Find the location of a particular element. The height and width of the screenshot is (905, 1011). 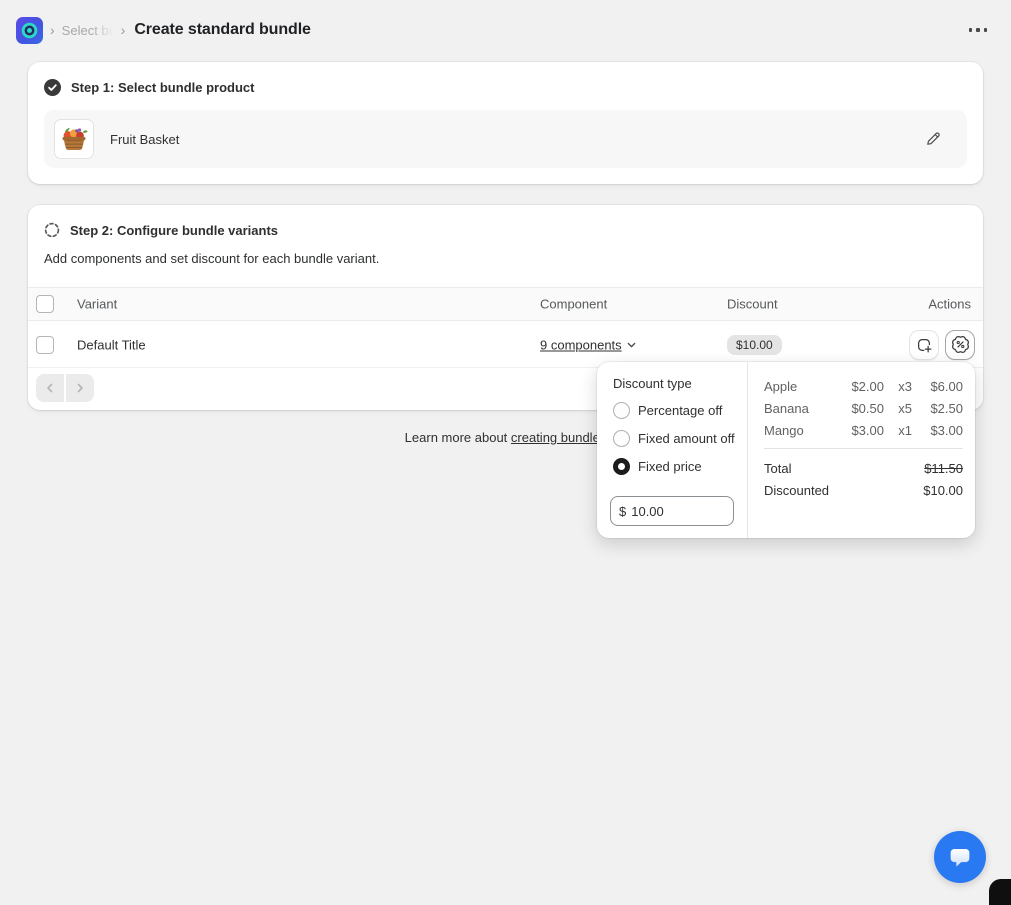

chat-bubble-icon is located at coordinates (960, 858).